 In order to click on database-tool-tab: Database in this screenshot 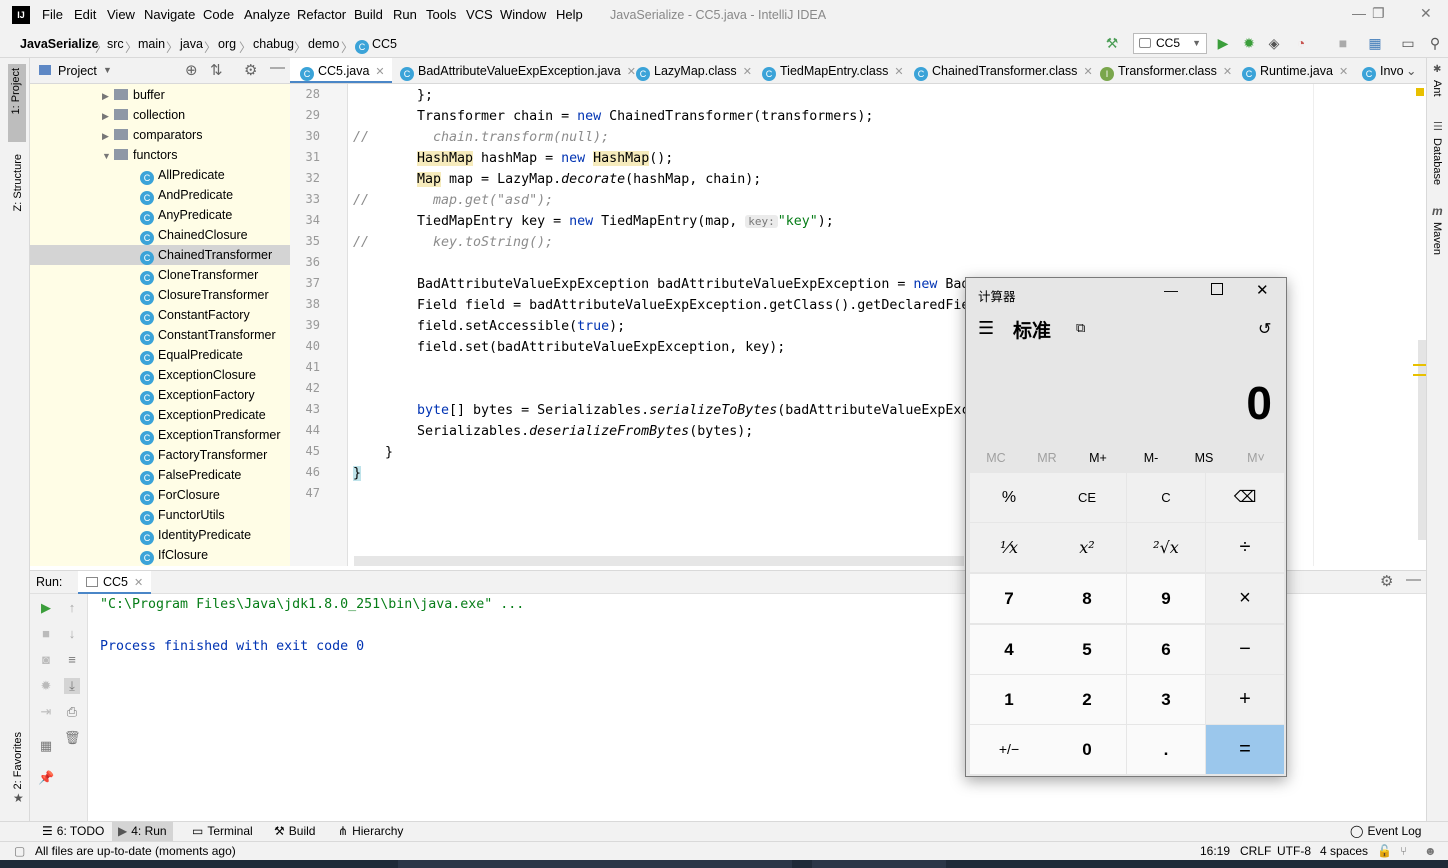, I will do `click(1437, 161)`.